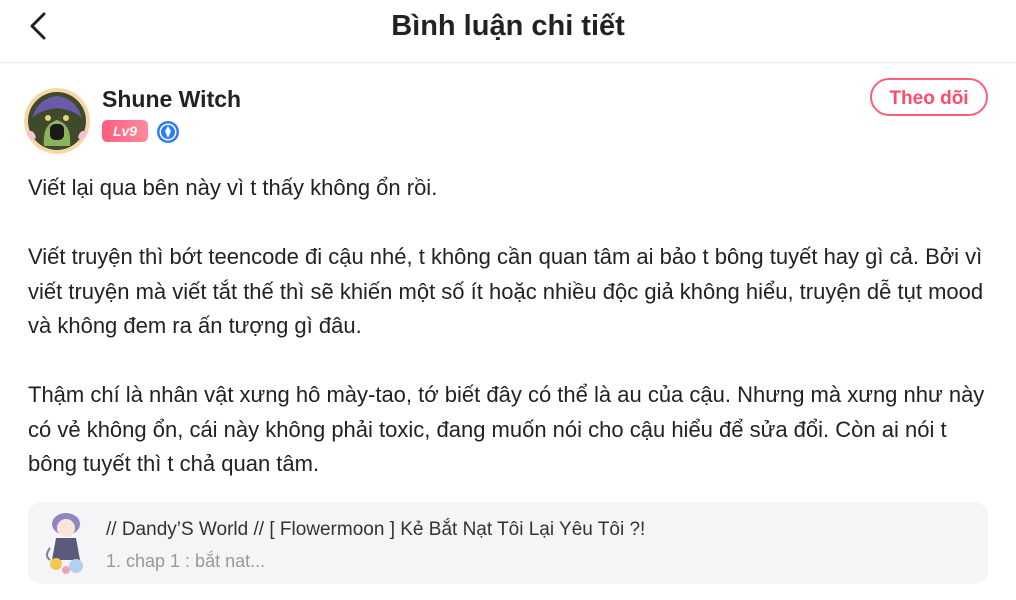  I want to click on top-bar: Bình luận chi tiết, so click(508, 31).